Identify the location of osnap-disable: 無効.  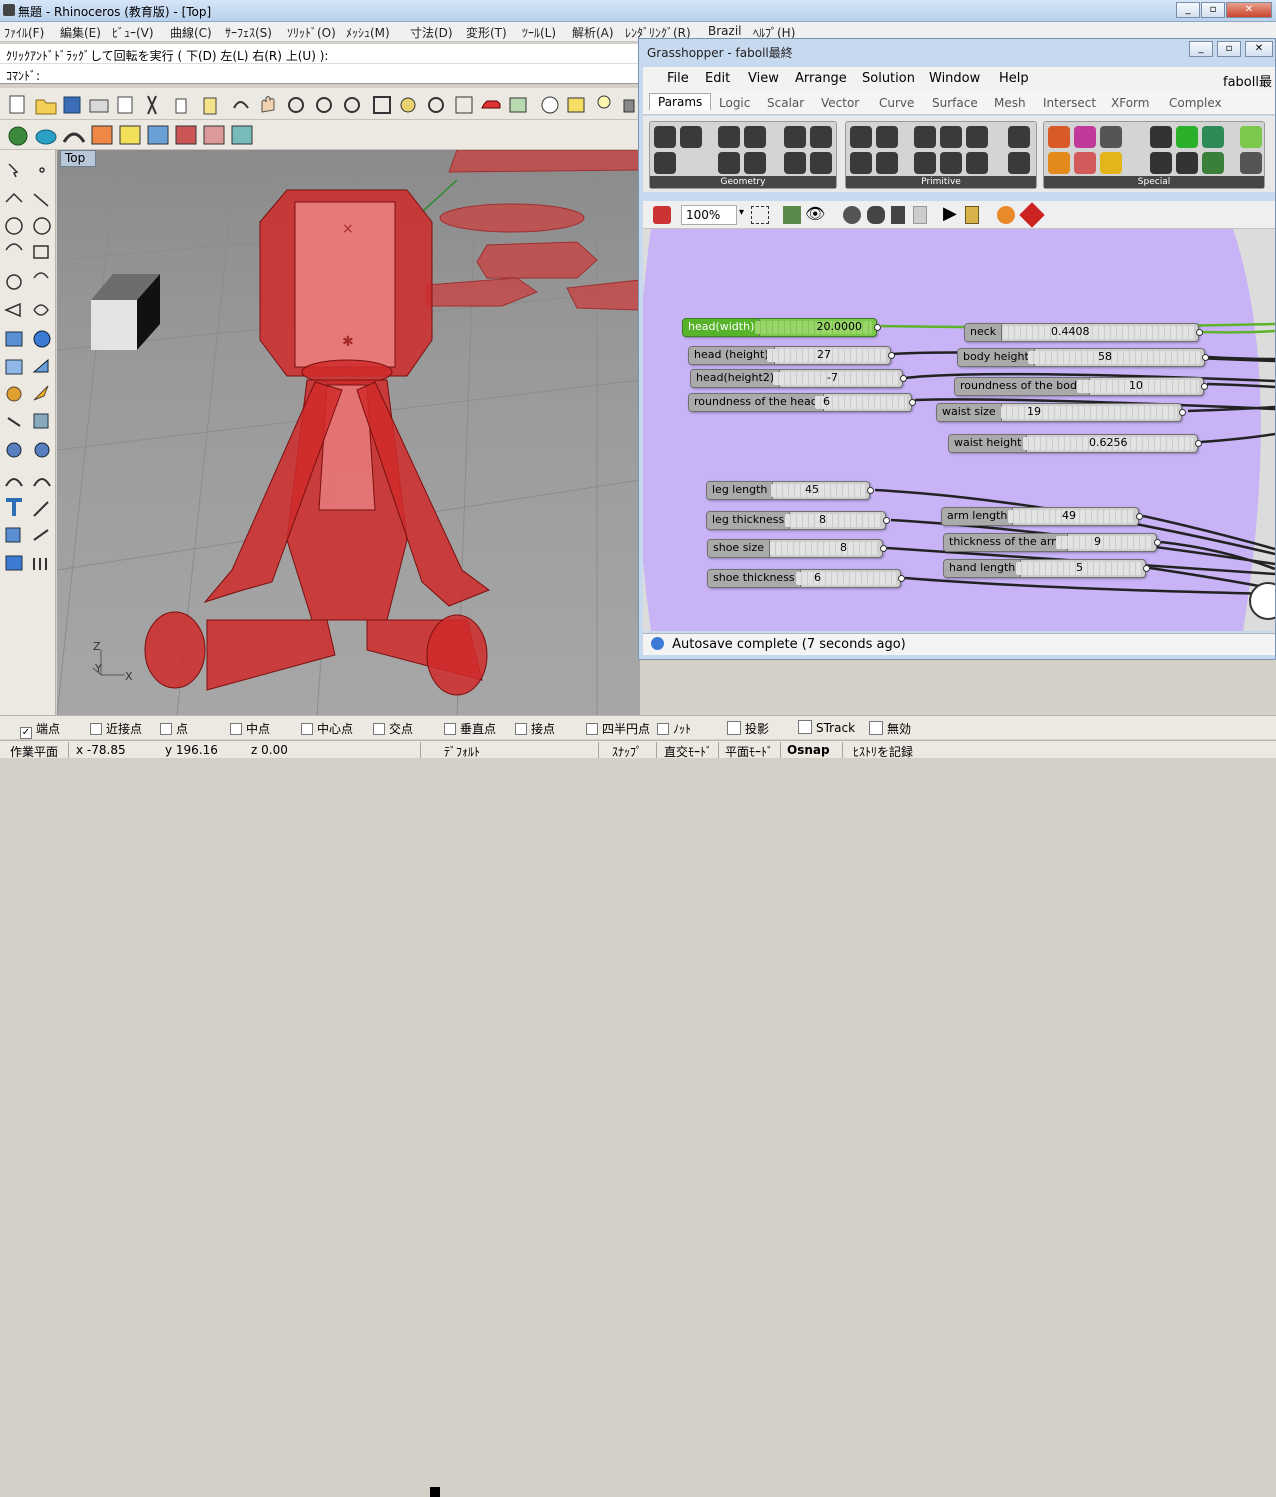
(890, 728).